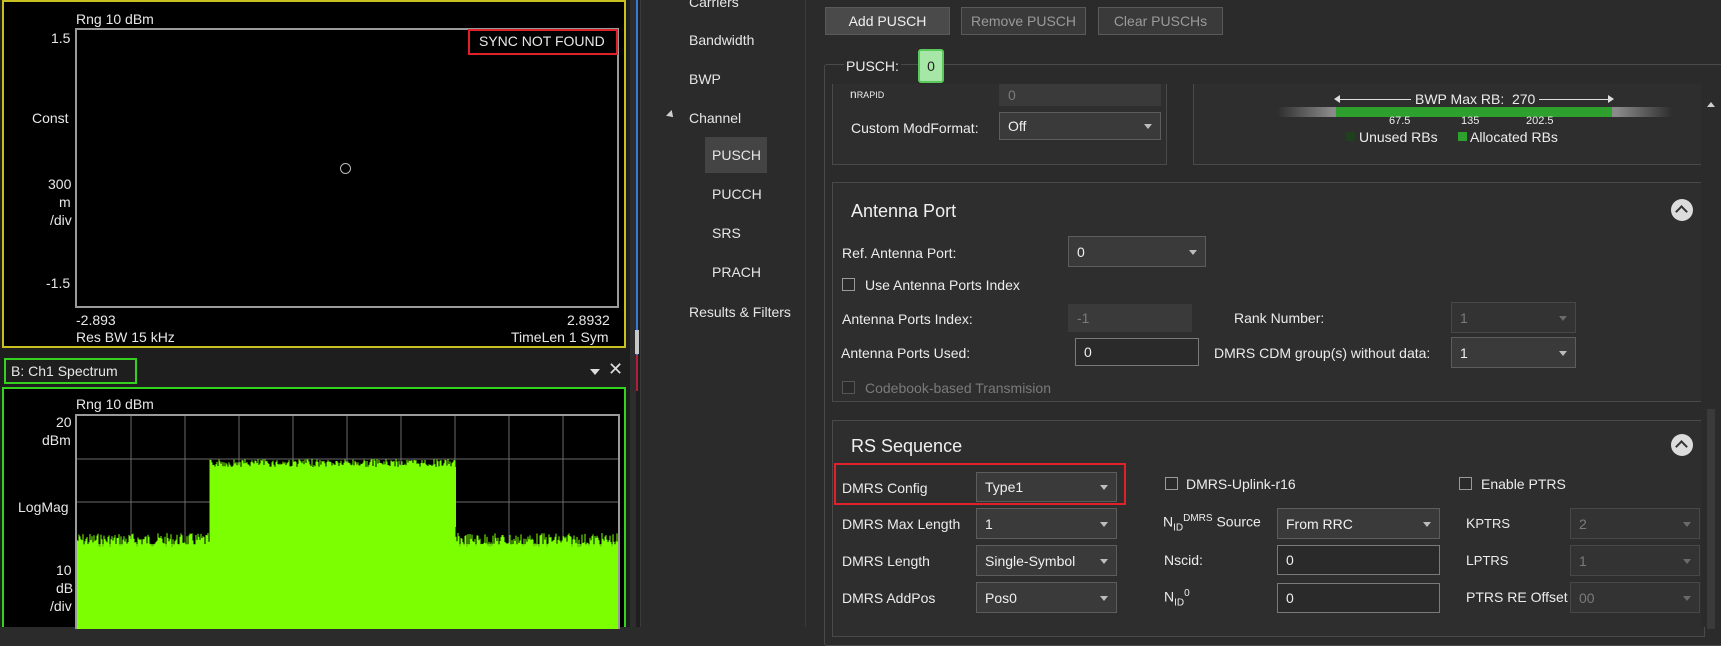 The height and width of the screenshot is (646, 1721). Describe the element at coordinates (56, 440) in the screenshot. I see `spec-y-top-unit: dBm` at that location.